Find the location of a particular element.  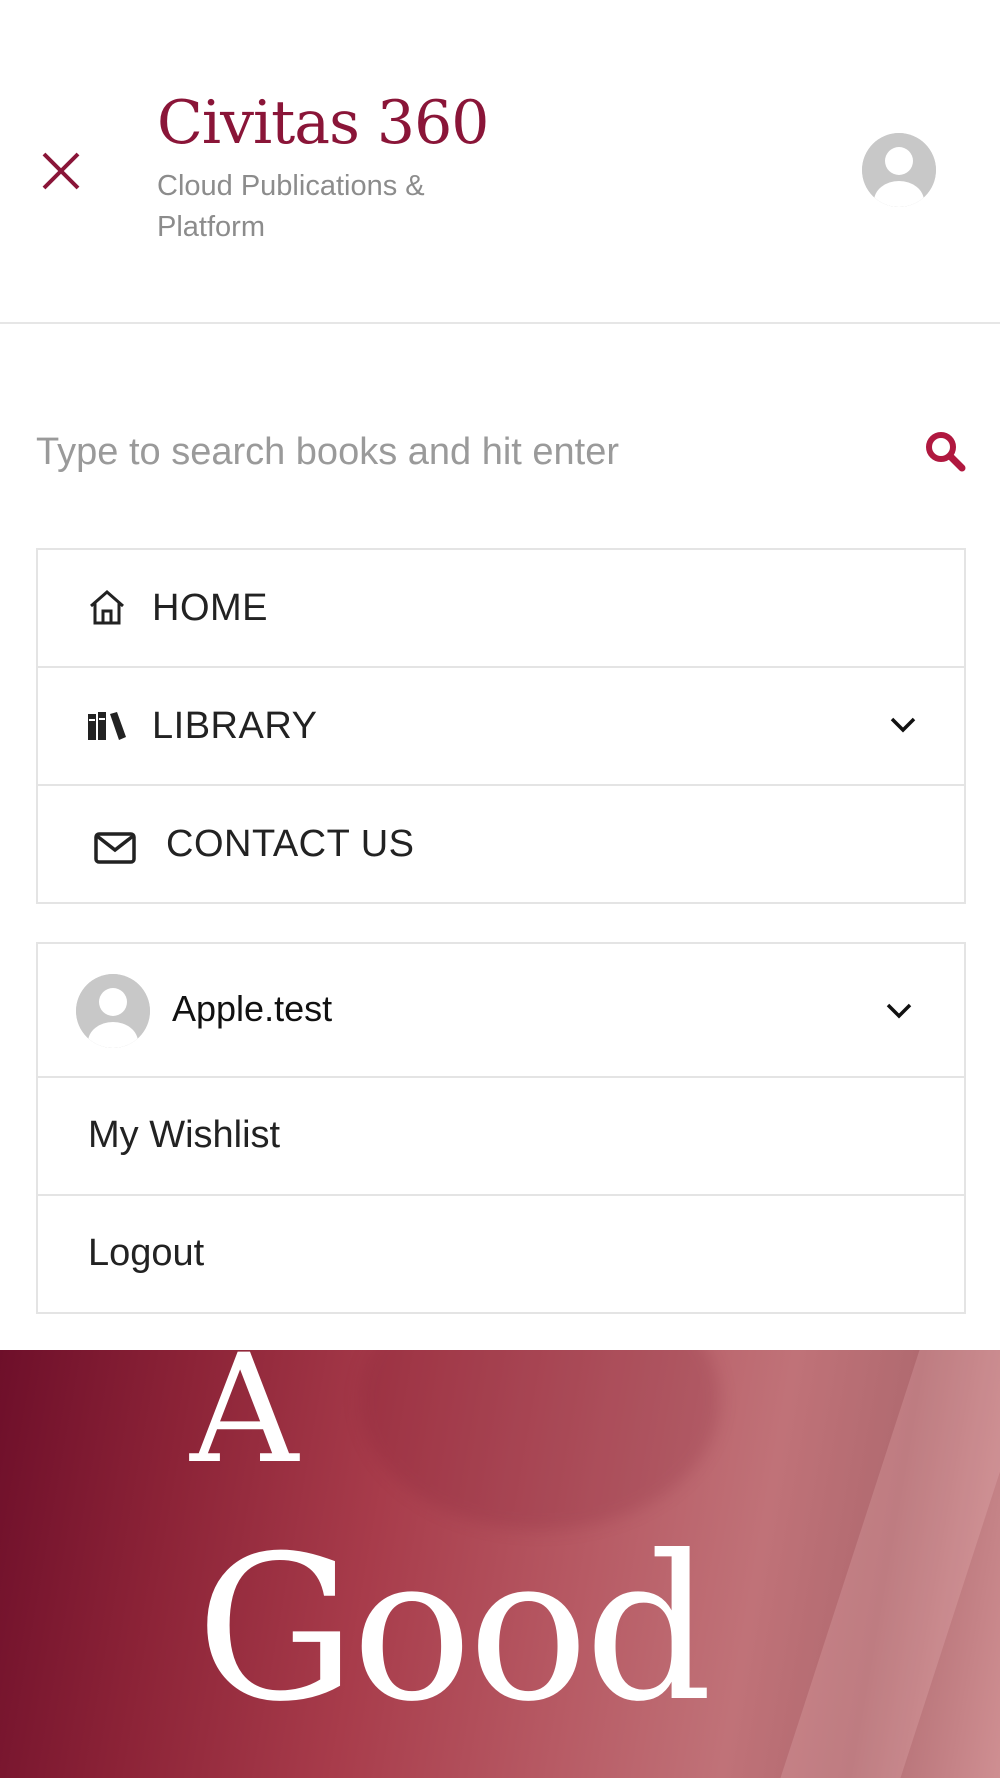

brand-subtitle: Cloud Publications & Platform is located at coordinates (291, 206).